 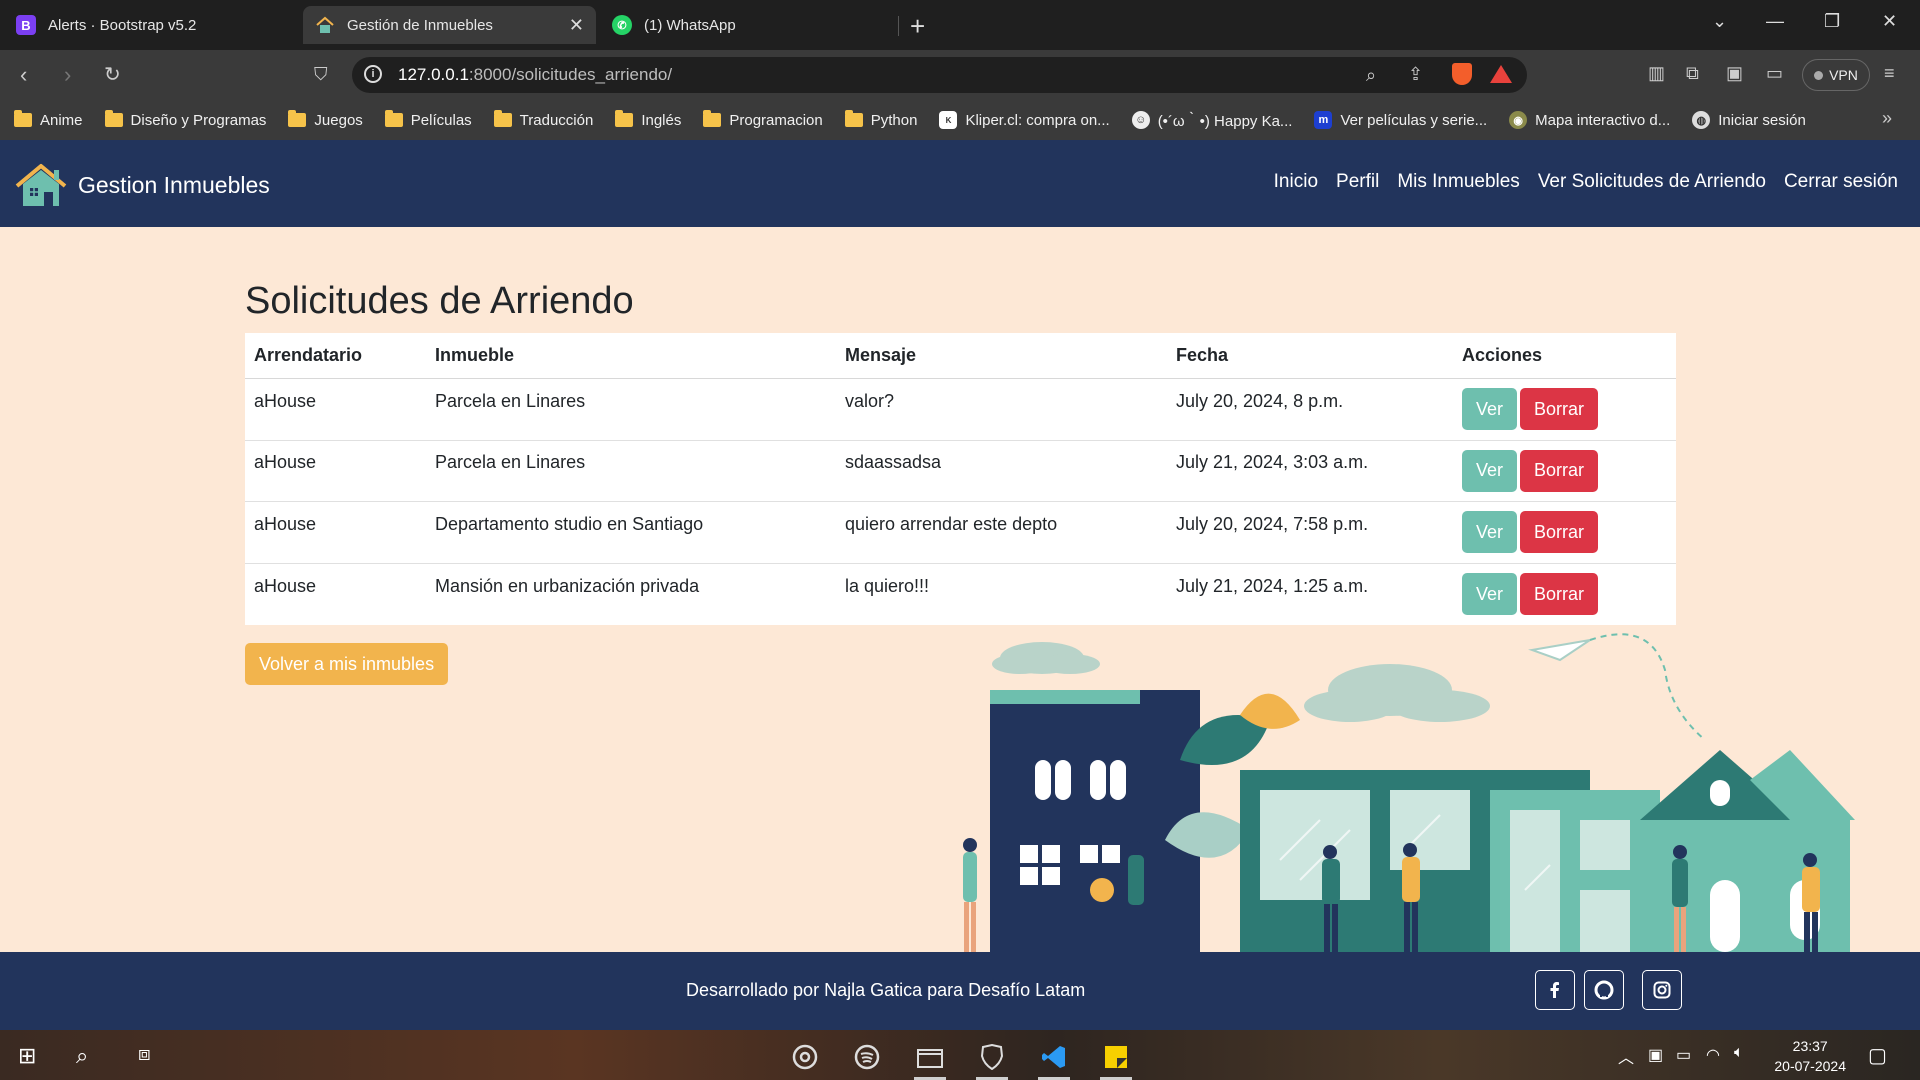 I want to click on cell-acciones: Ver Borrar, so click(x=1564, y=471).